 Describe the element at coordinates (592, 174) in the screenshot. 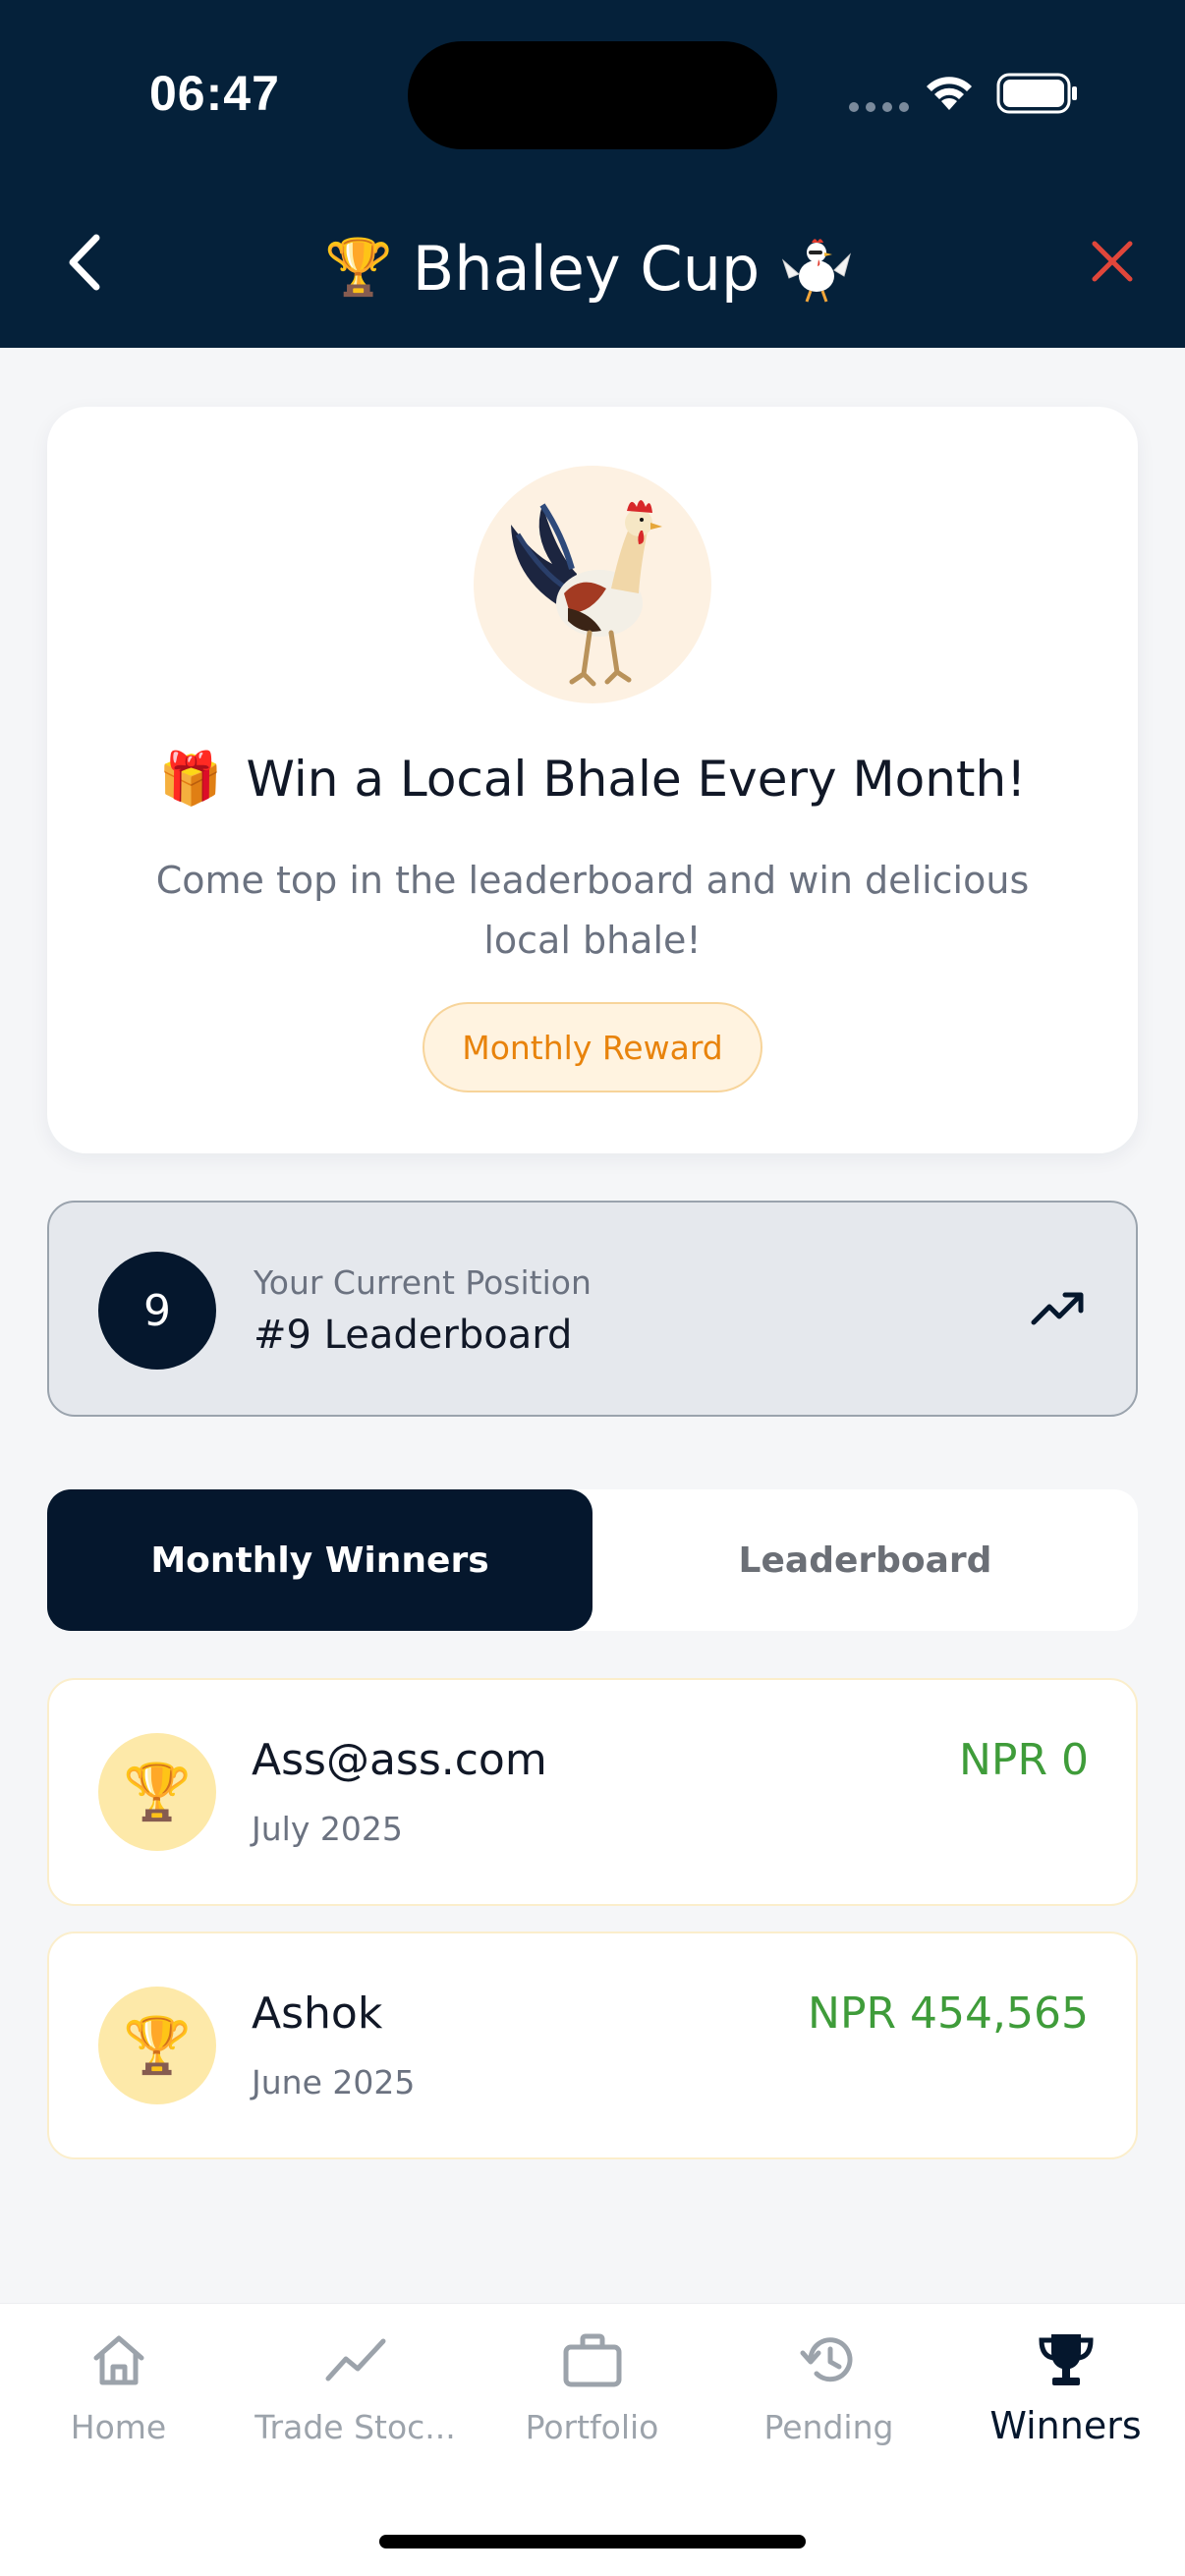

I see `app-header: 06:47 🏆 Bhaley Cup` at that location.